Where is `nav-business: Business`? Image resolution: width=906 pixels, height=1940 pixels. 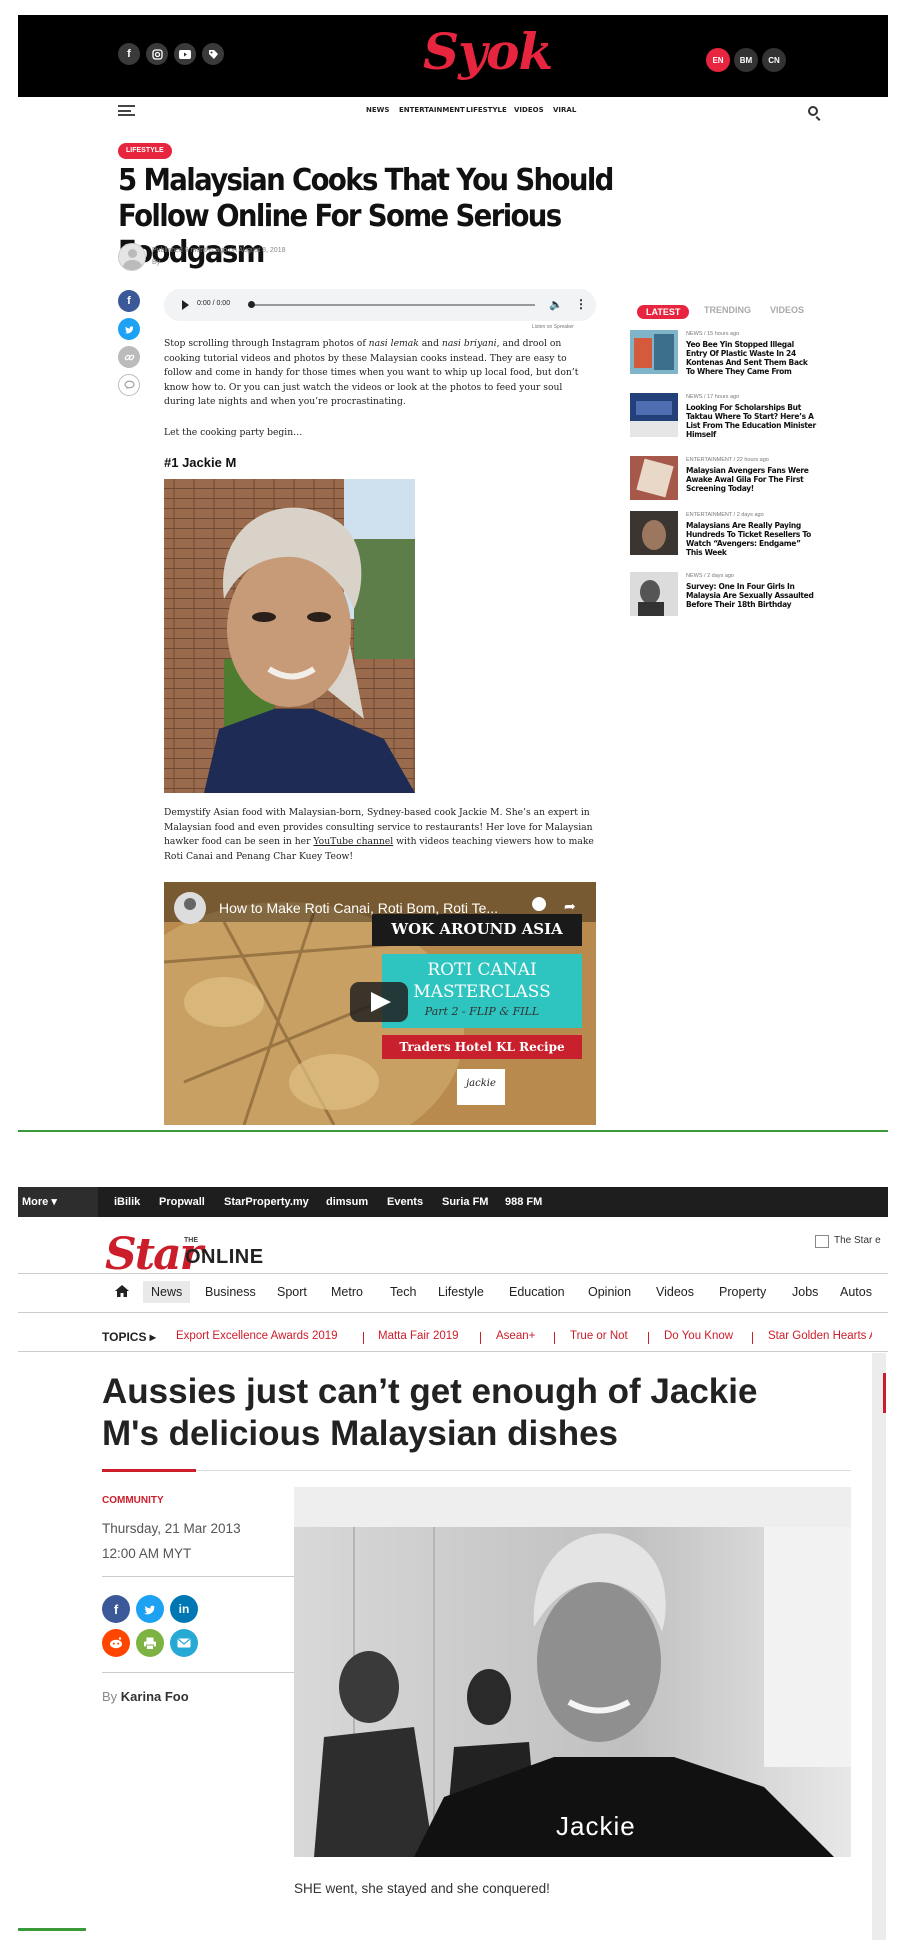
nav-business: Business is located at coordinates (230, 1292).